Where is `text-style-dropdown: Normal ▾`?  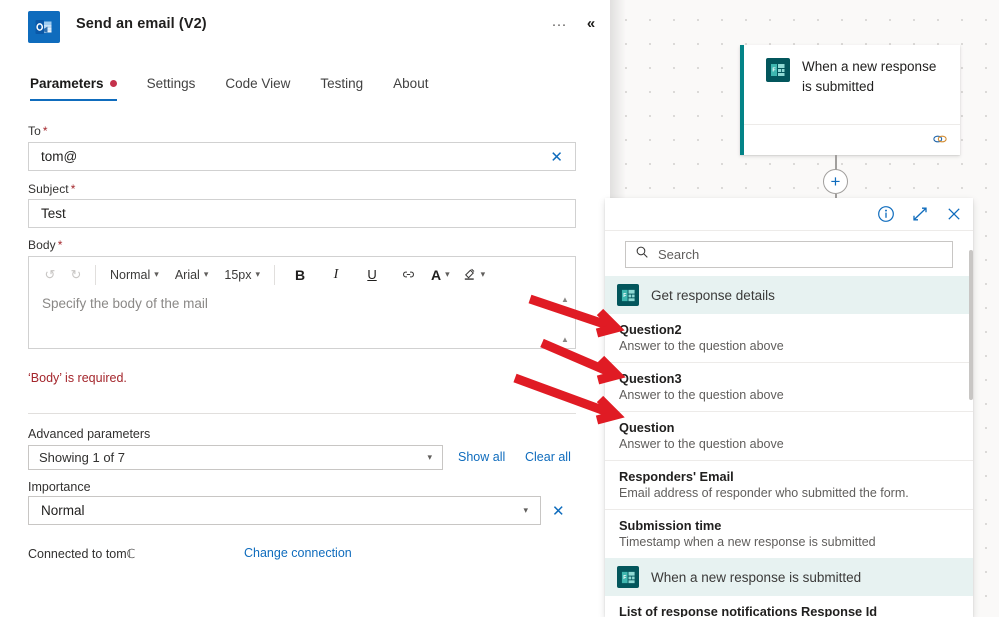 text-style-dropdown: Normal ▾ is located at coordinates (134, 275).